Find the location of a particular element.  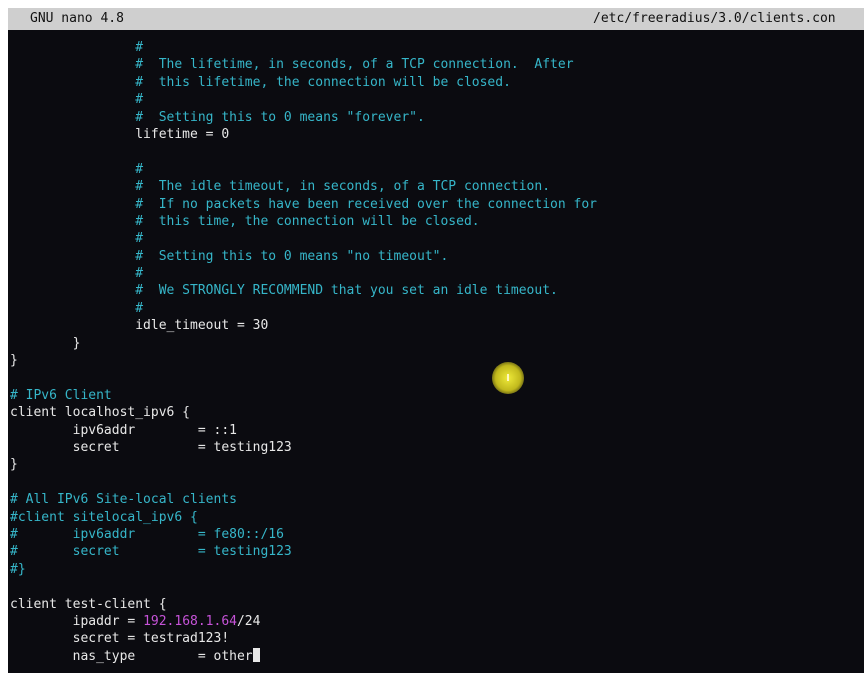

editor-line: idle_timeout = 30 is located at coordinates (436, 325).